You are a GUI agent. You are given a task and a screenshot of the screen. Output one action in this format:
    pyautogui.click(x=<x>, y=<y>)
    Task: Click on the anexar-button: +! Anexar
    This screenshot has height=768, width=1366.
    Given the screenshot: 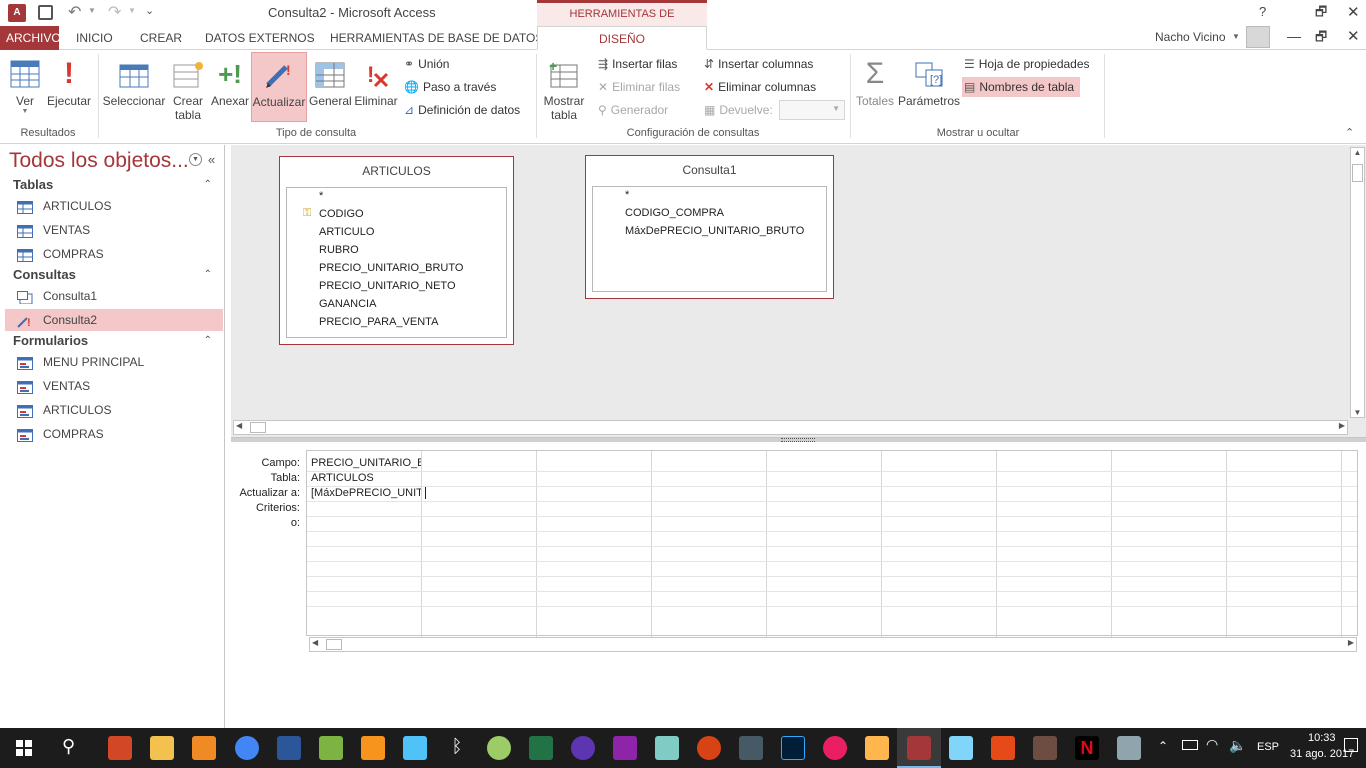 What is the action you would take?
    pyautogui.click(x=230, y=87)
    